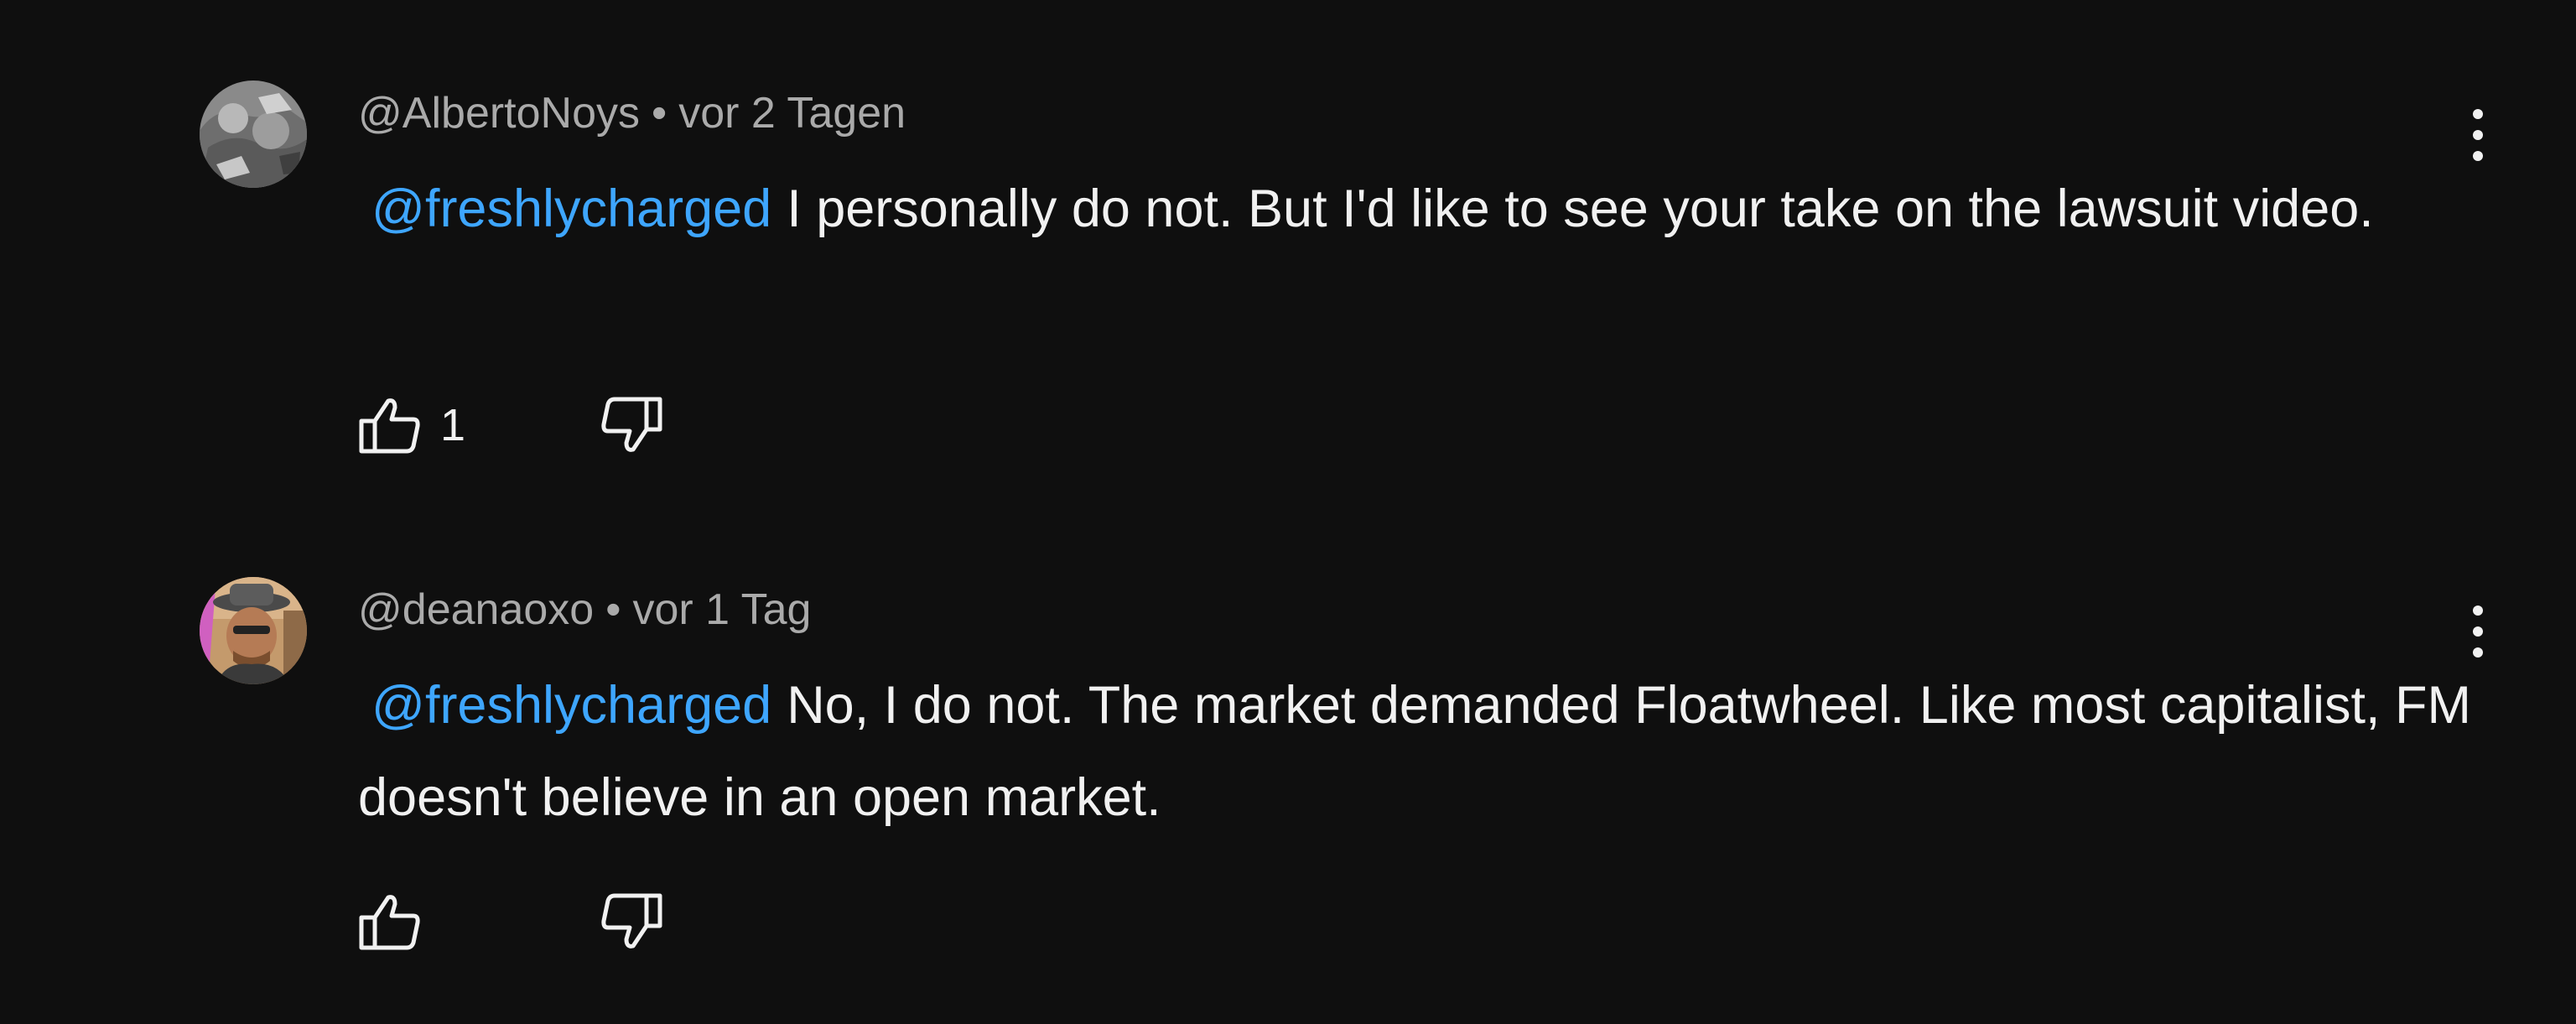 This screenshot has height=1024, width=2576. I want to click on like-button, so click(399, 922).